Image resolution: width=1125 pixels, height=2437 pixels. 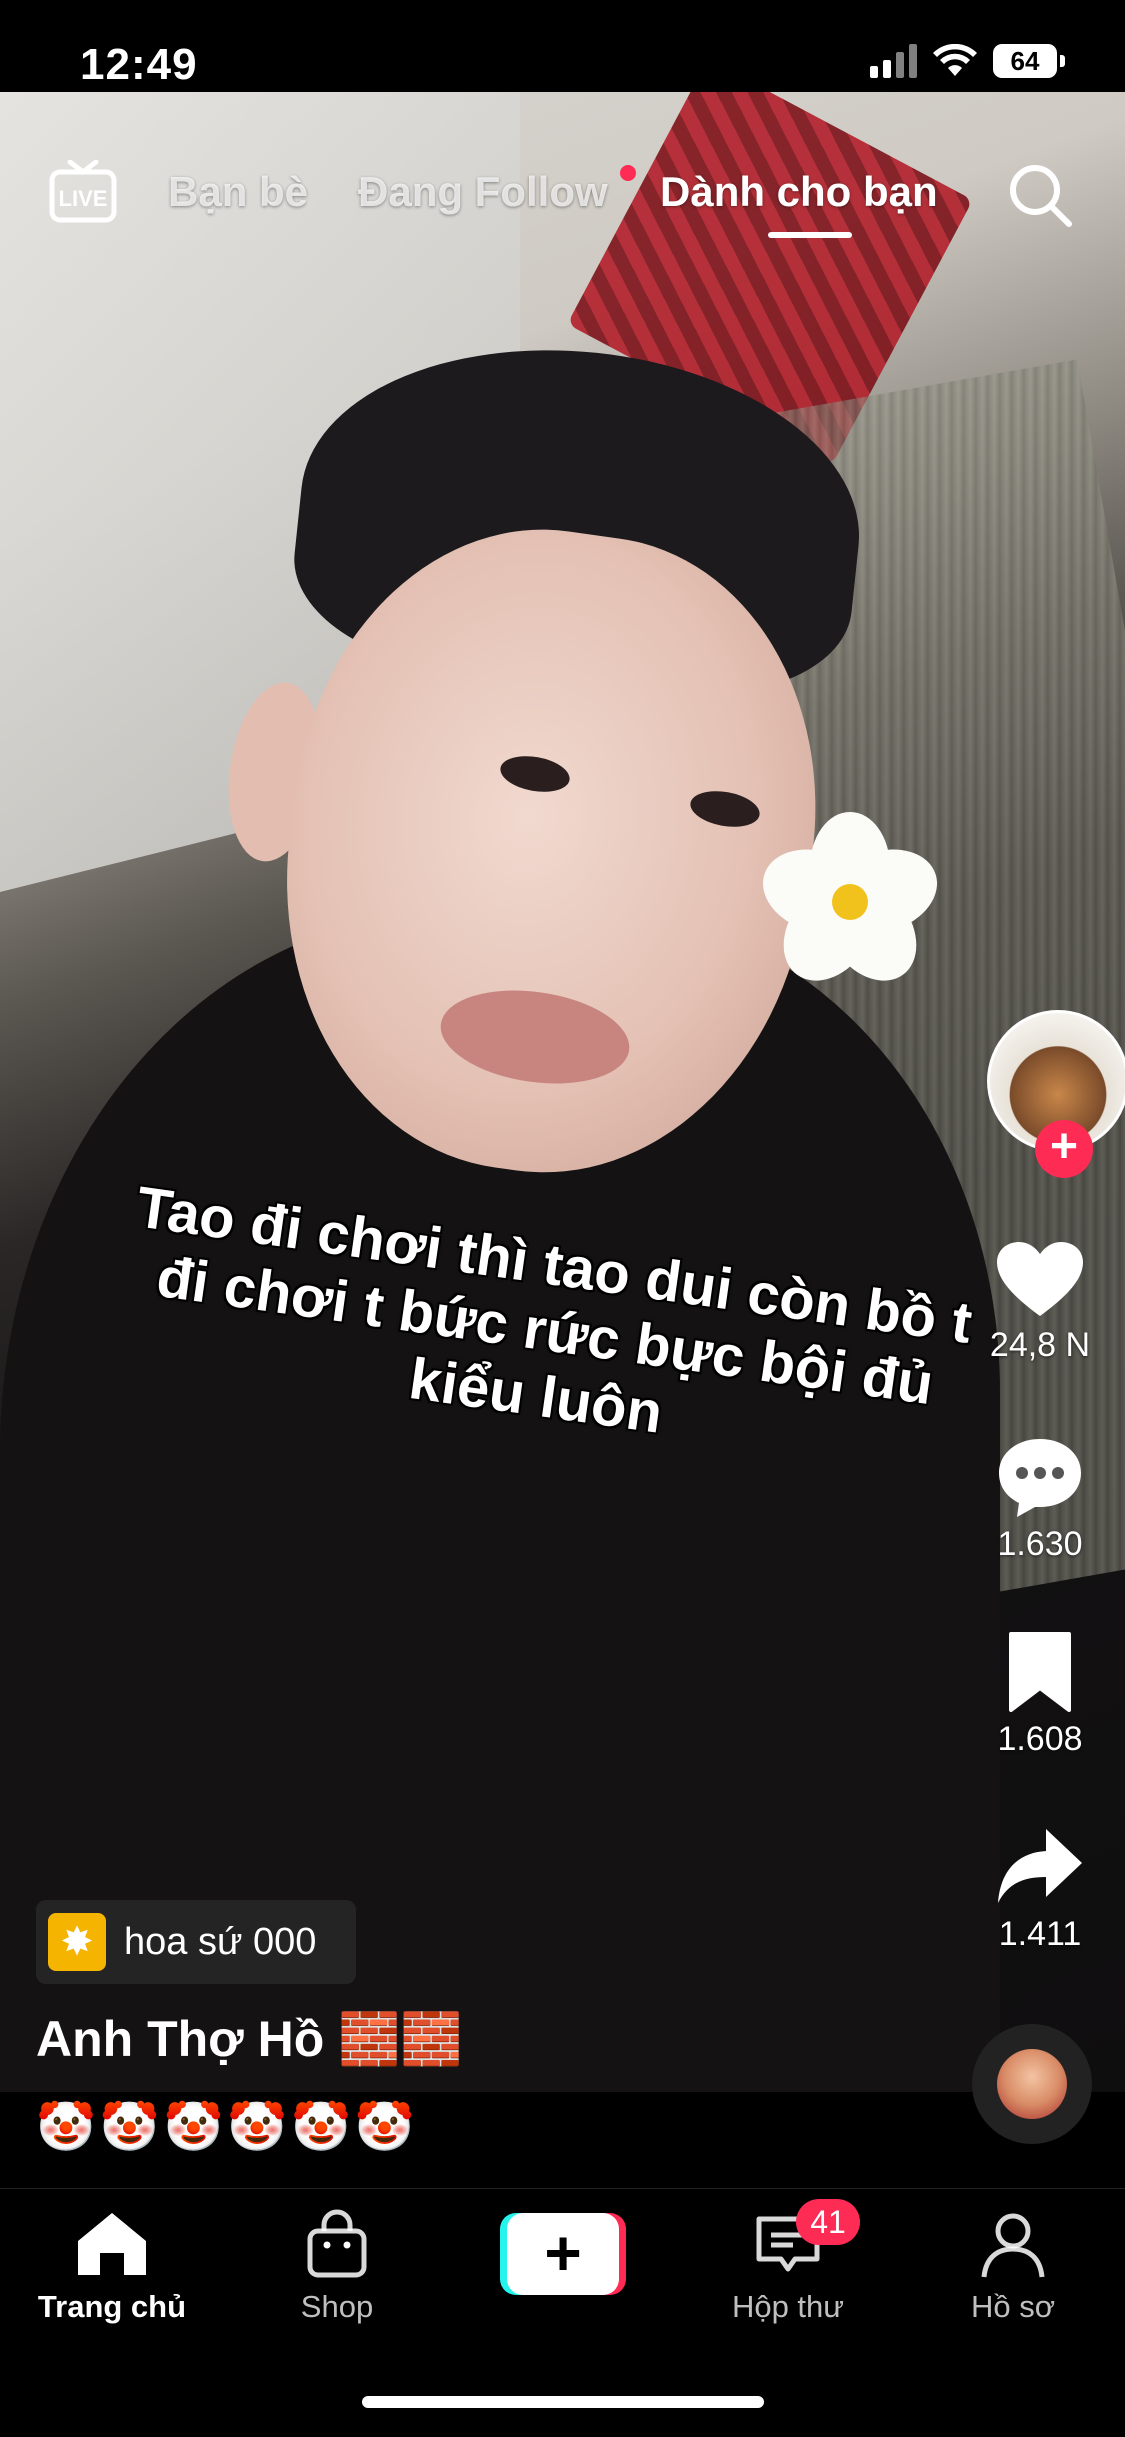 What do you see at coordinates (112, 2244) in the screenshot?
I see `home-icon` at bounding box center [112, 2244].